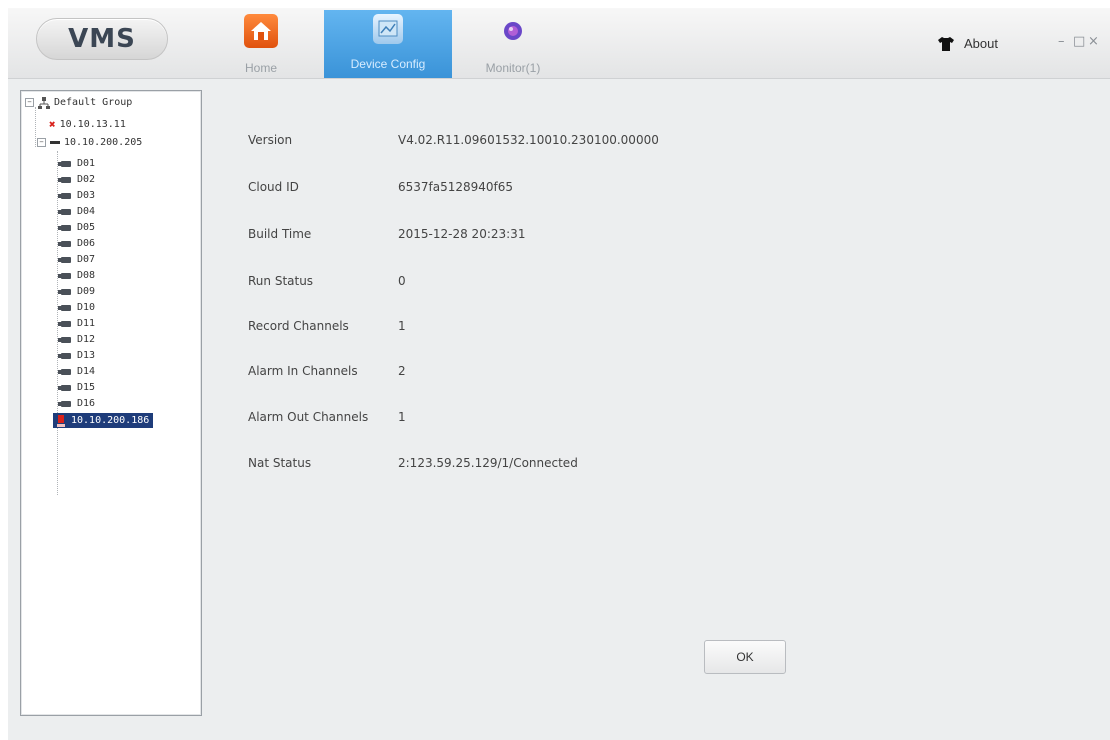 This screenshot has width=1110, height=740. I want to click on tree-device-offline: ✖ 10.10.13.11, so click(87, 124).